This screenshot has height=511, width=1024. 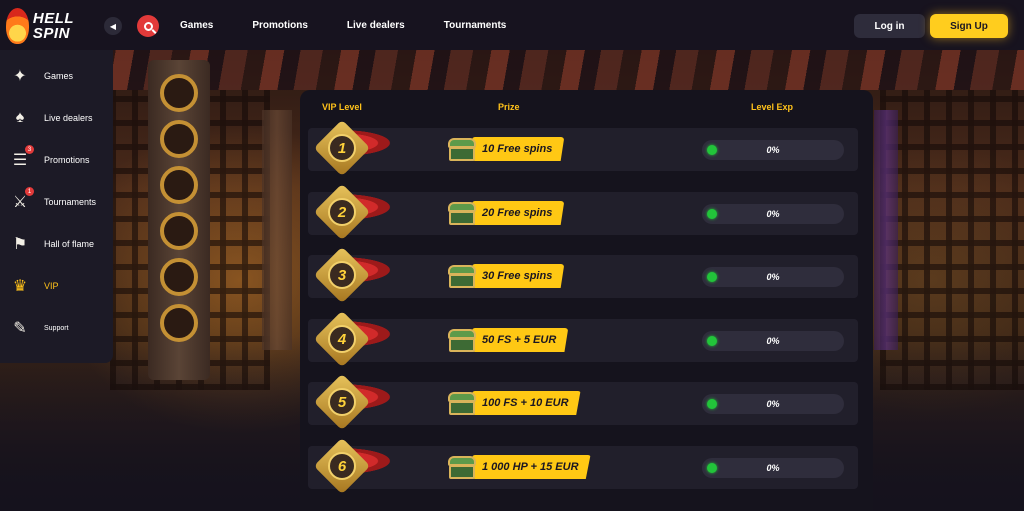 I want to click on prize-cell: 100 FS + 10 EUR, so click(x=514, y=403).